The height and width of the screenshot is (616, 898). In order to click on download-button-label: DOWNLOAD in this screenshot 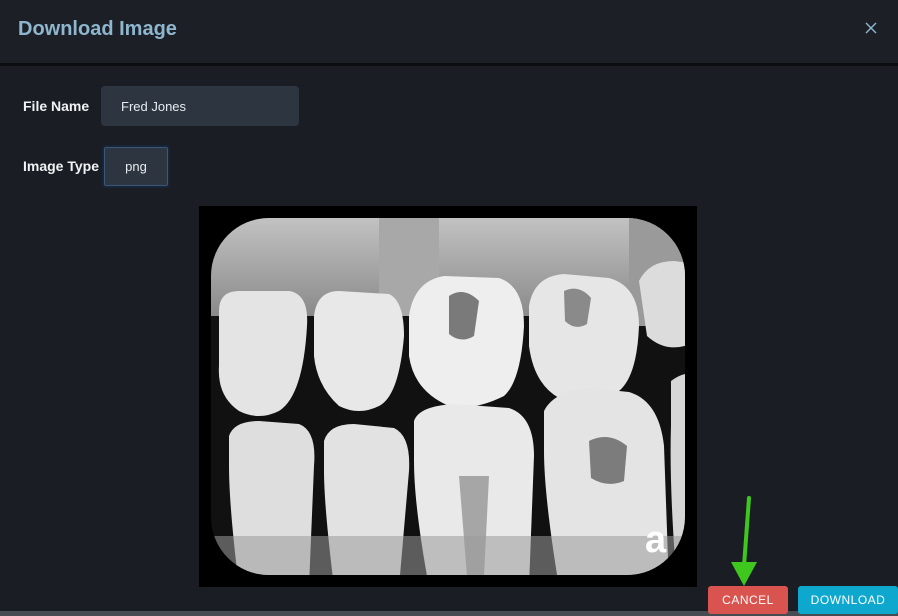, I will do `click(848, 600)`.